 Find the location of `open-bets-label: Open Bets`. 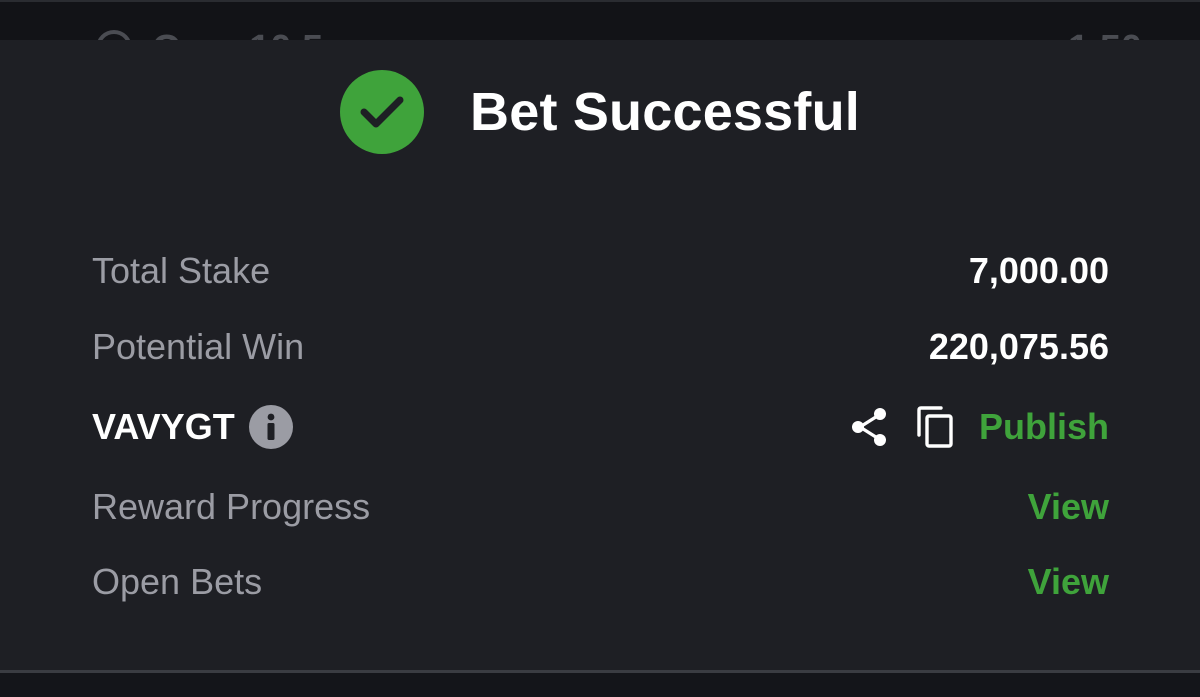

open-bets-label: Open Bets is located at coordinates (177, 581).